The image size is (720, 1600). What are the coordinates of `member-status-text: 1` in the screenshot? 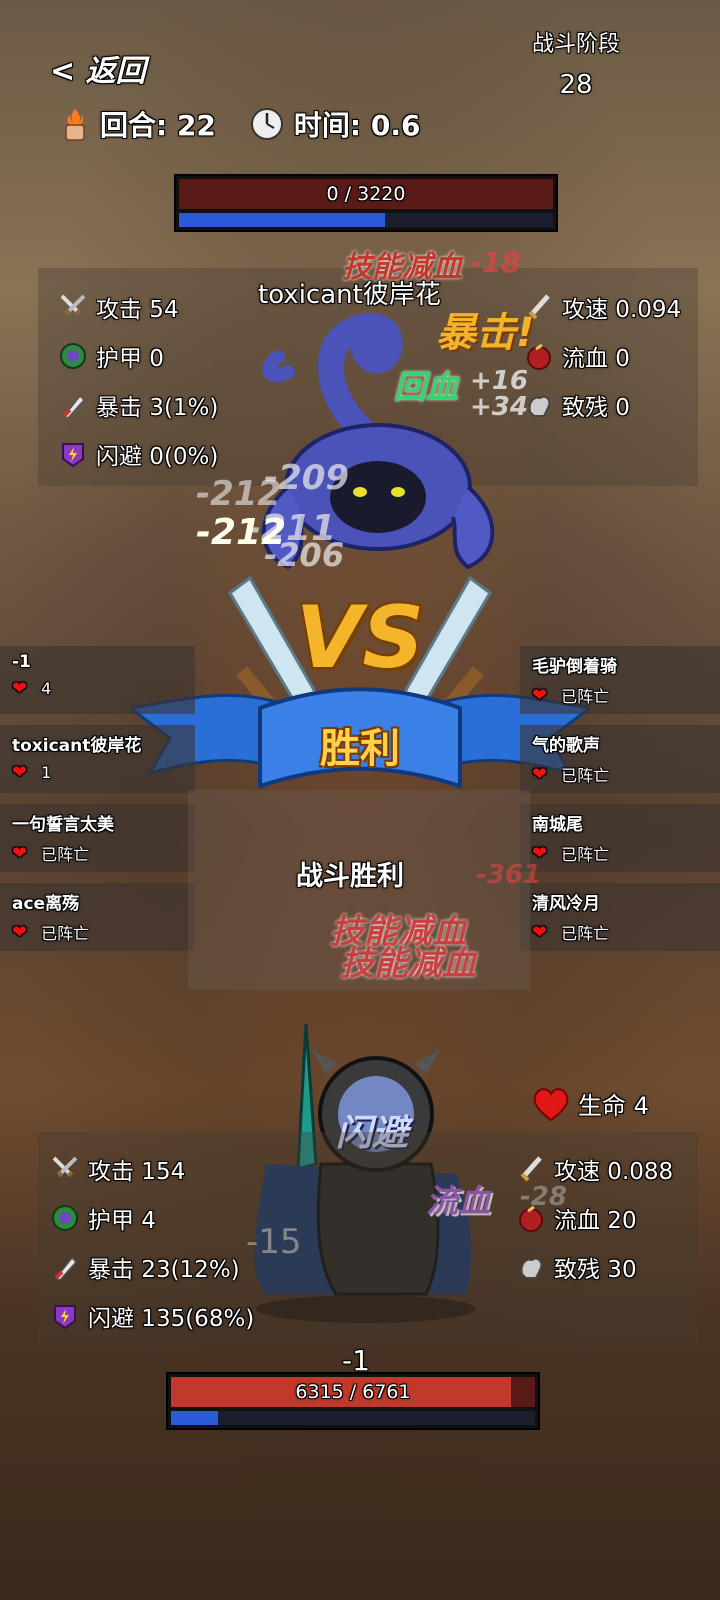 It's located at (46, 772).